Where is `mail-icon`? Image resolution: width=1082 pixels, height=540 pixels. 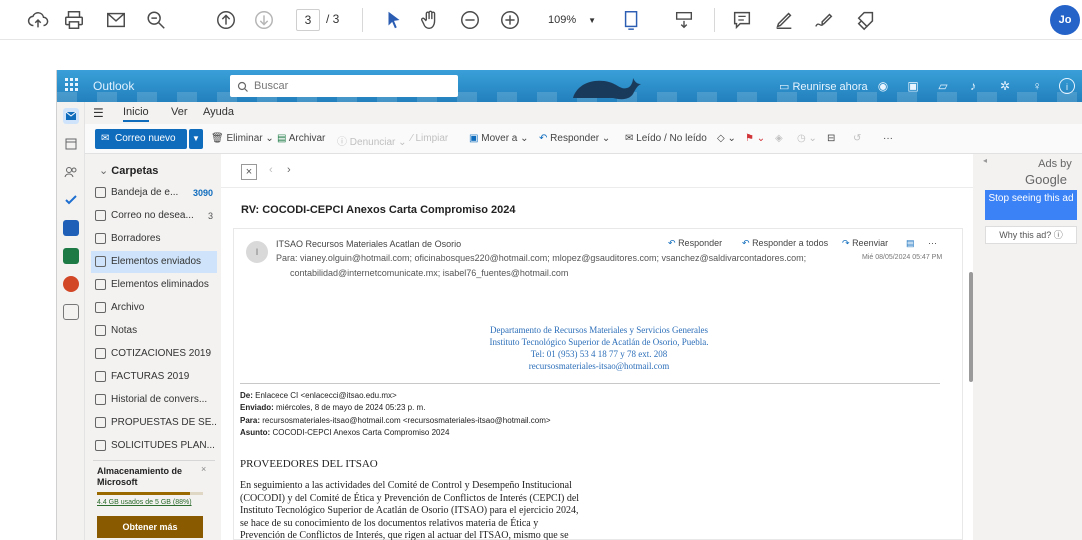 mail-icon is located at coordinates (116, 20).